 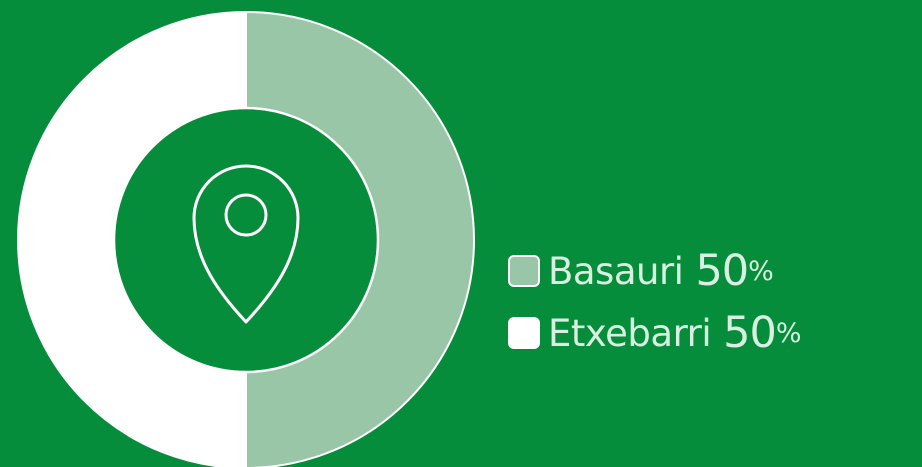 I want to click on legend-swatch-etxebarri, so click(x=524, y=333).